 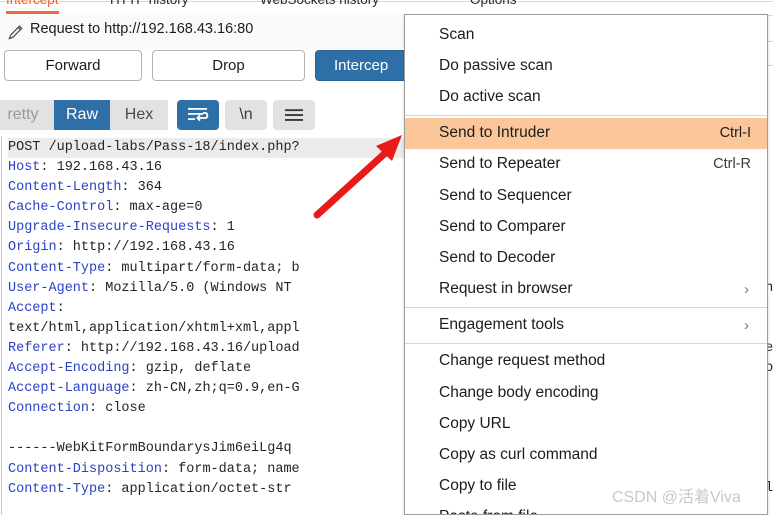 What do you see at coordinates (109, 228) in the screenshot?
I see `header-name: Upgrade-Insecure-Requests` at bounding box center [109, 228].